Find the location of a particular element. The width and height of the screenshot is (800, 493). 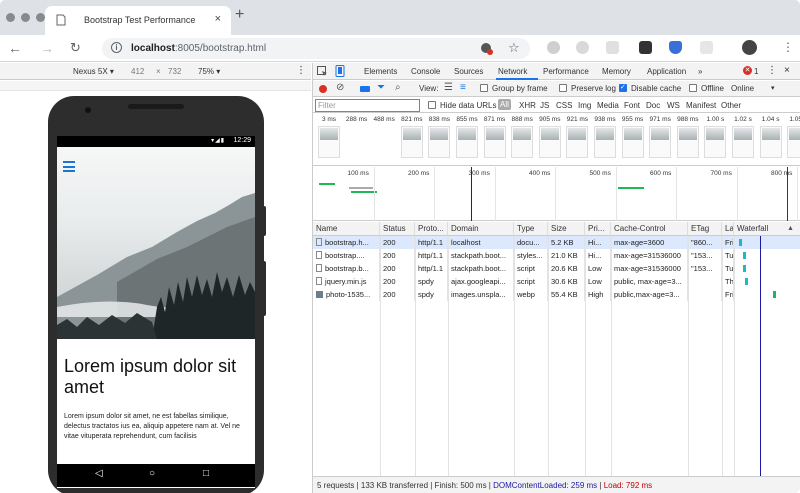

type-xhr: XHR is located at coordinates (527, 105).